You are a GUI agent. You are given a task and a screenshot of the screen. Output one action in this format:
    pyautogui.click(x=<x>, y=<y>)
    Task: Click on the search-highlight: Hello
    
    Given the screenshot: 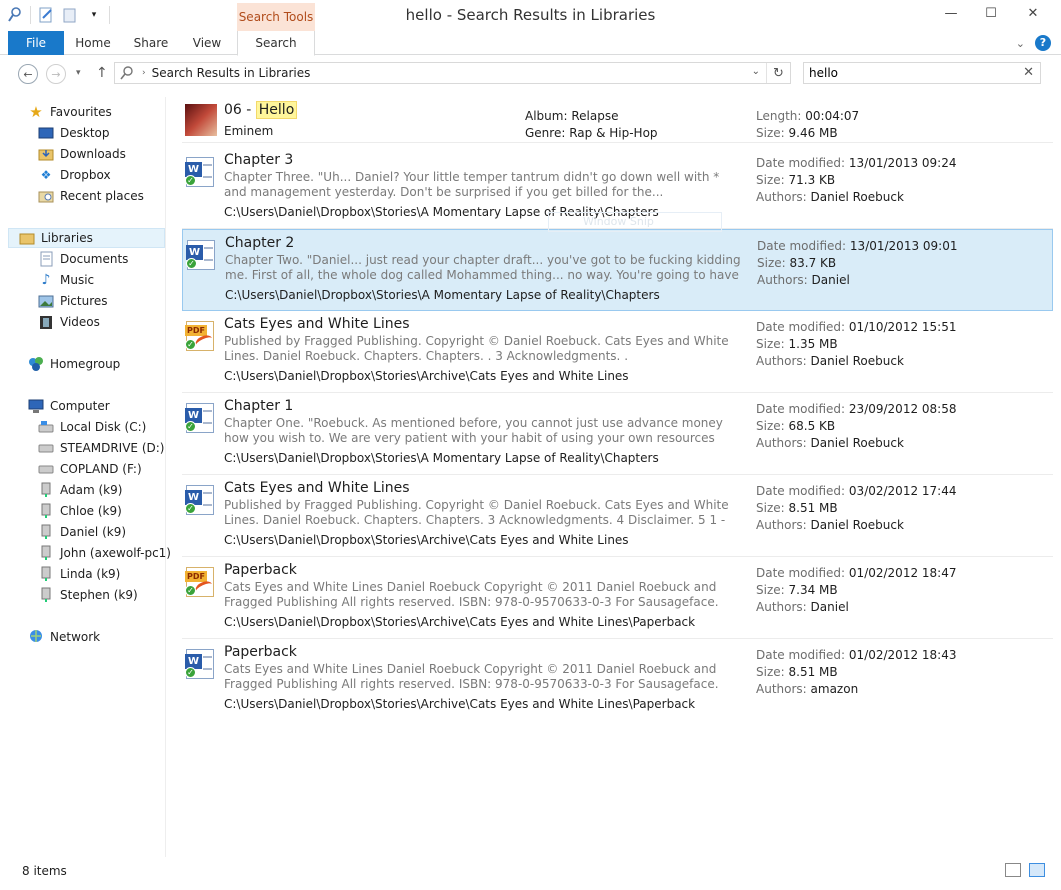 What is the action you would take?
    pyautogui.click(x=276, y=110)
    